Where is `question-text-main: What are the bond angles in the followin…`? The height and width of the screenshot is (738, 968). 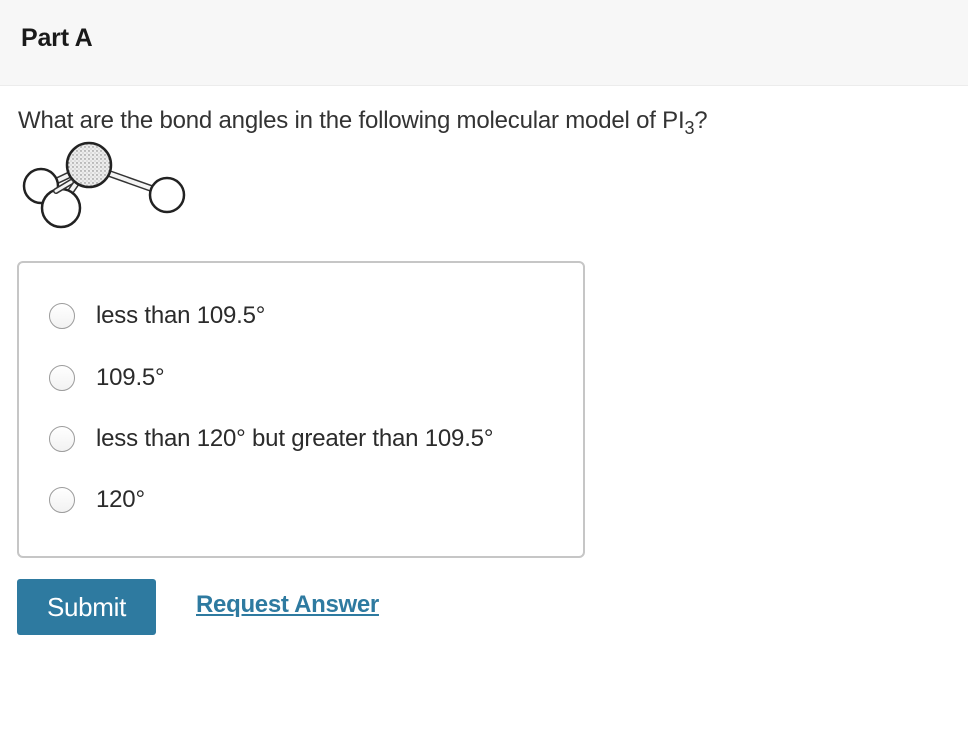
question-text-main: What are the bond angles in the followin… is located at coordinates (351, 120).